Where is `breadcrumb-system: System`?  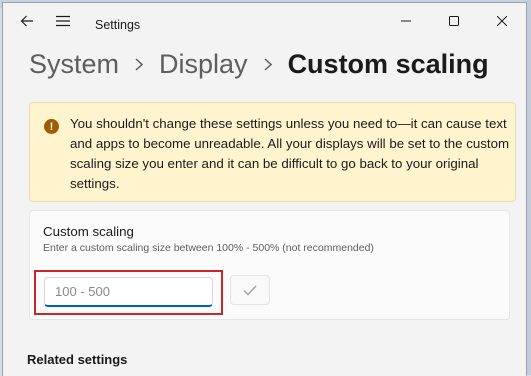 breadcrumb-system: System is located at coordinates (74, 64).